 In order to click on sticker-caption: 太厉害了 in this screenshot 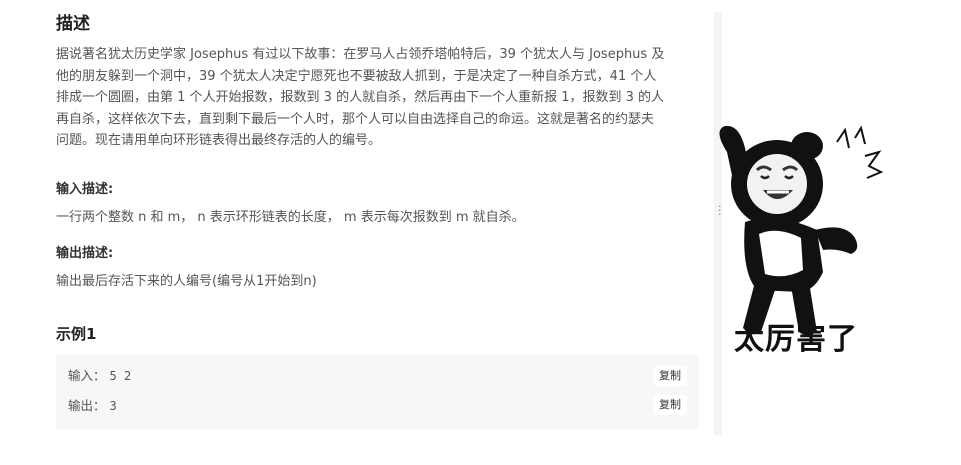, I will do `click(796, 339)`.